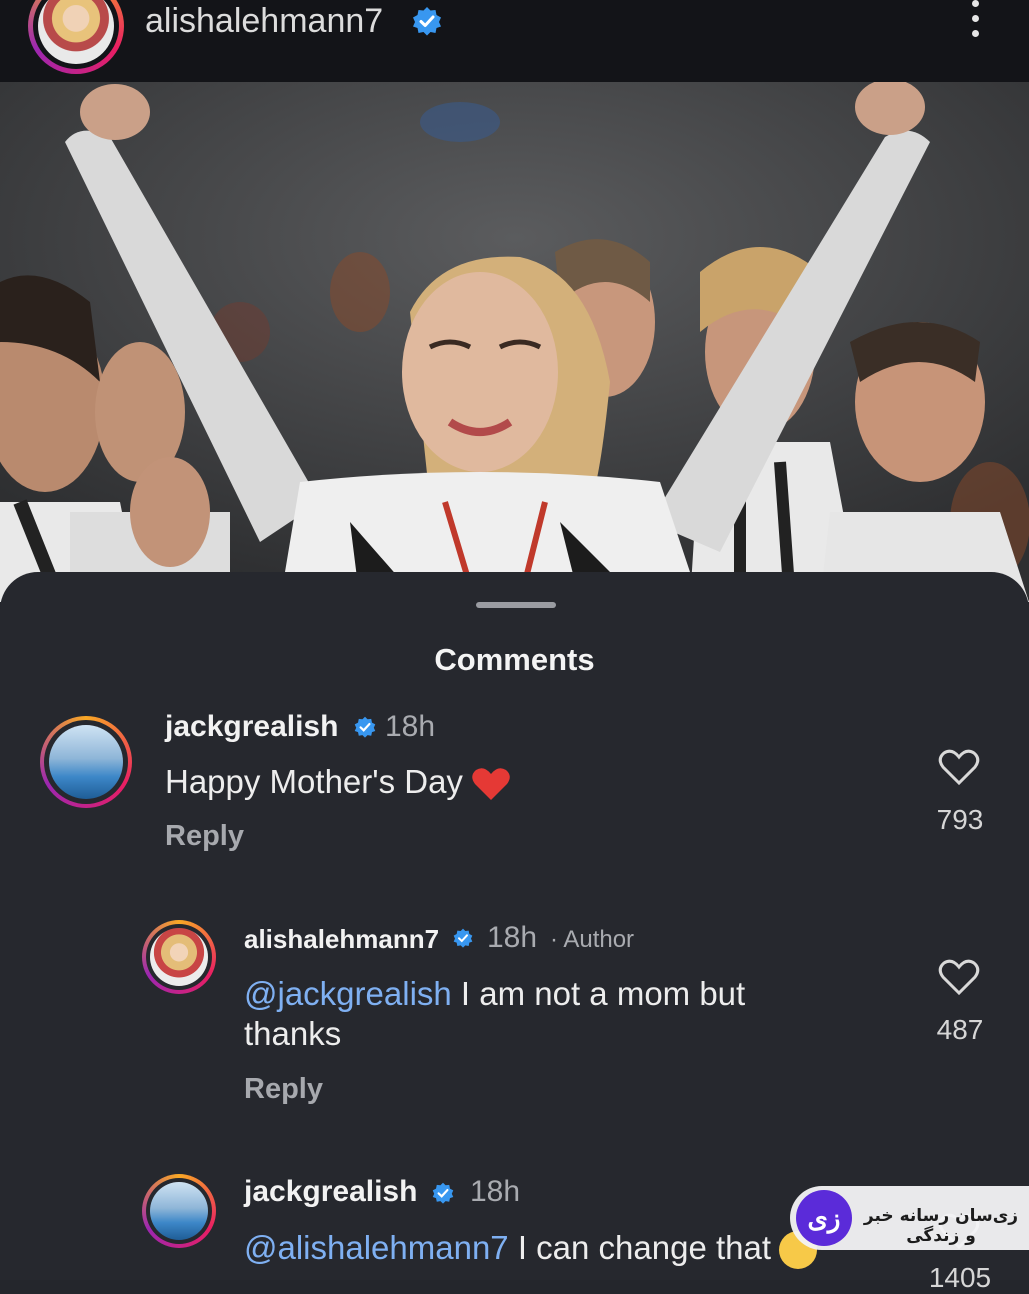 This screenshot has height=1294, width=1029. What do you see at coordinates (960, 1277) in the screenshot?
I see `like-count: 1405` at bounding box center [960, 1277].